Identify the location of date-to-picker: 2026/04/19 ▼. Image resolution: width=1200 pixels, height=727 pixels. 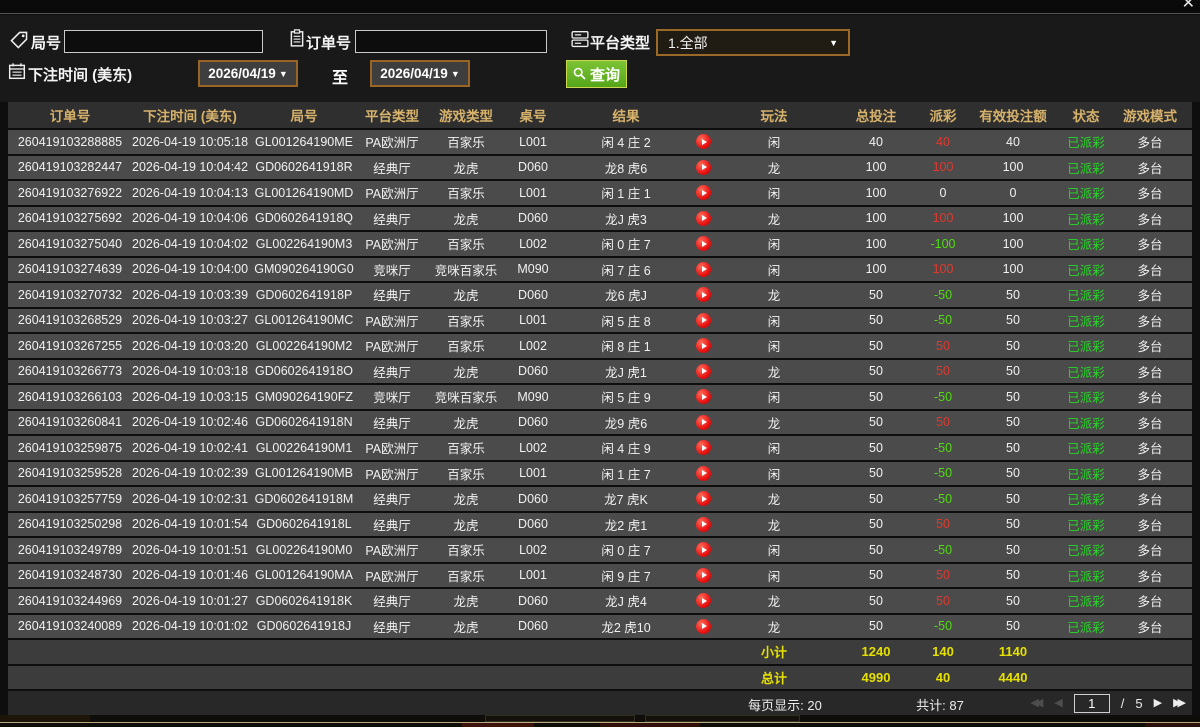
(420, 73).